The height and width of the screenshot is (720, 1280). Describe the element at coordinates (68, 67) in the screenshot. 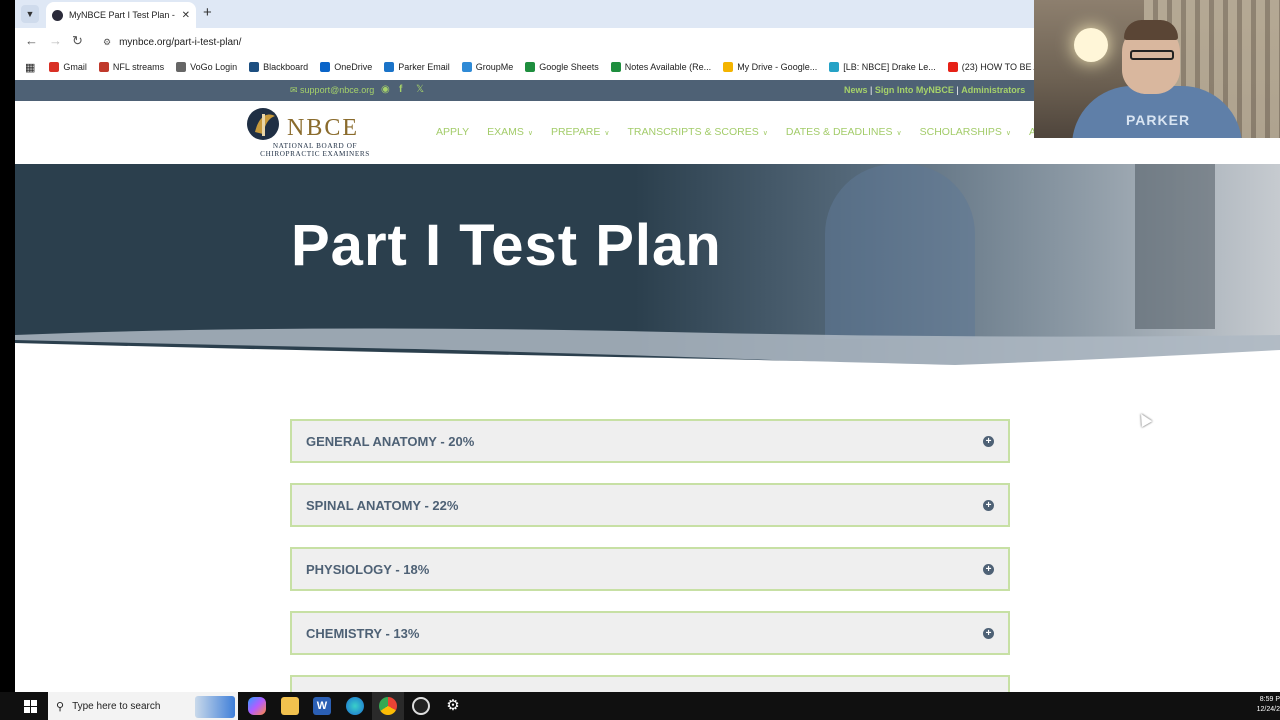

I see `bookmark-item: Gmail` at that location.